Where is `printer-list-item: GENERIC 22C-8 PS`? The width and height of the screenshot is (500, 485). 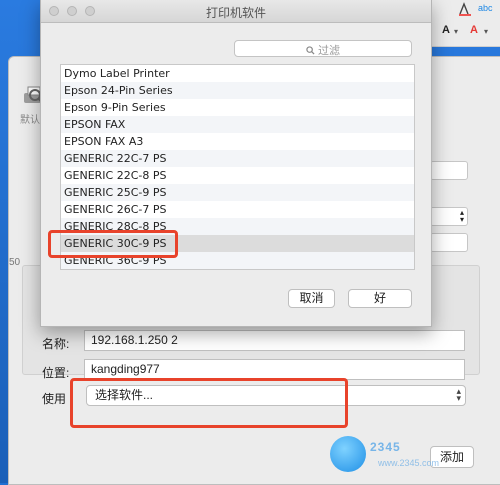
printer-list-item: GENERIC 22C-8 PS is located at coordinates (237, 175).